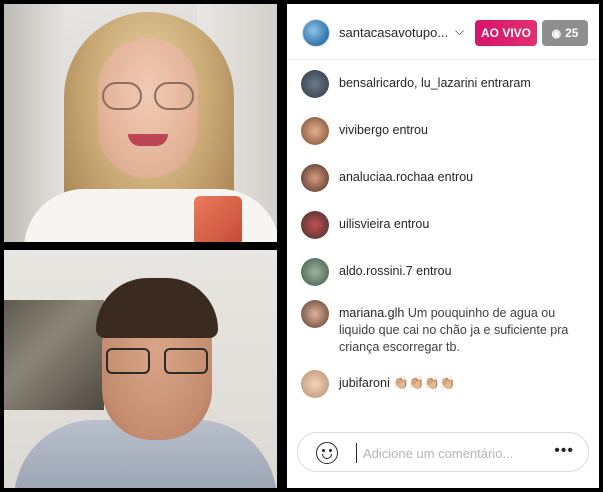 This screenshot has height=492, width=603. I want to click on comment-item: jubifaroni 👏🏼👏🏼👏🏼👏🏼, so click(446, 384).